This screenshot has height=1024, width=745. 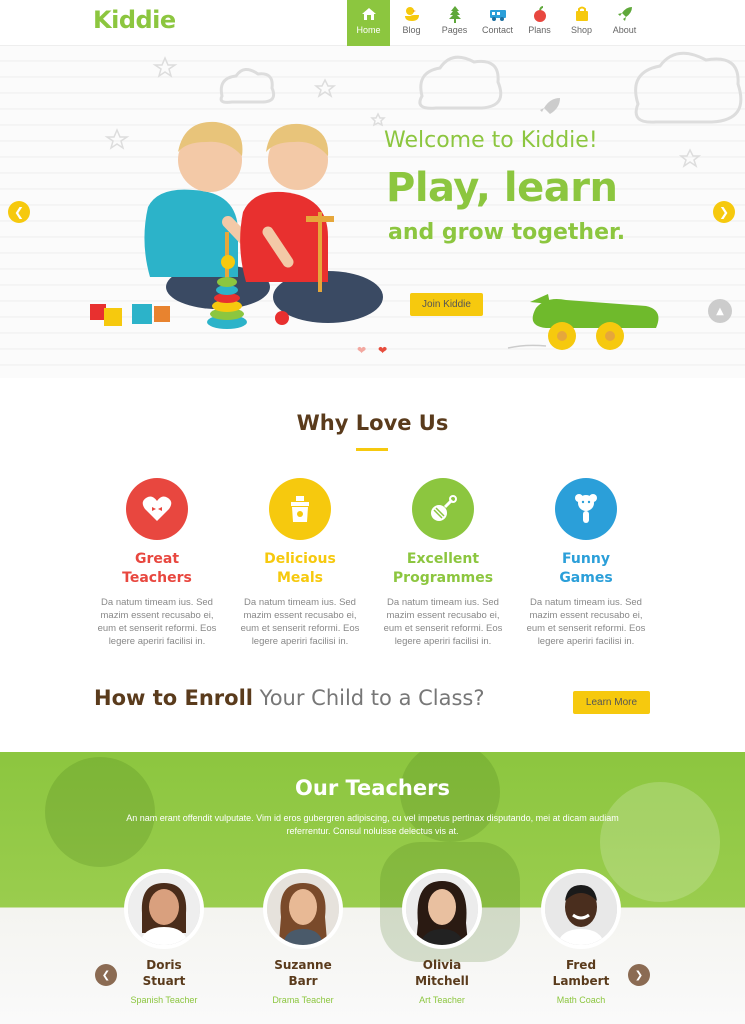 What do you see at coordinates (586, 568) in the screenshot?
I see `feature-title: Funny Games` at bounding box center [586, 568].